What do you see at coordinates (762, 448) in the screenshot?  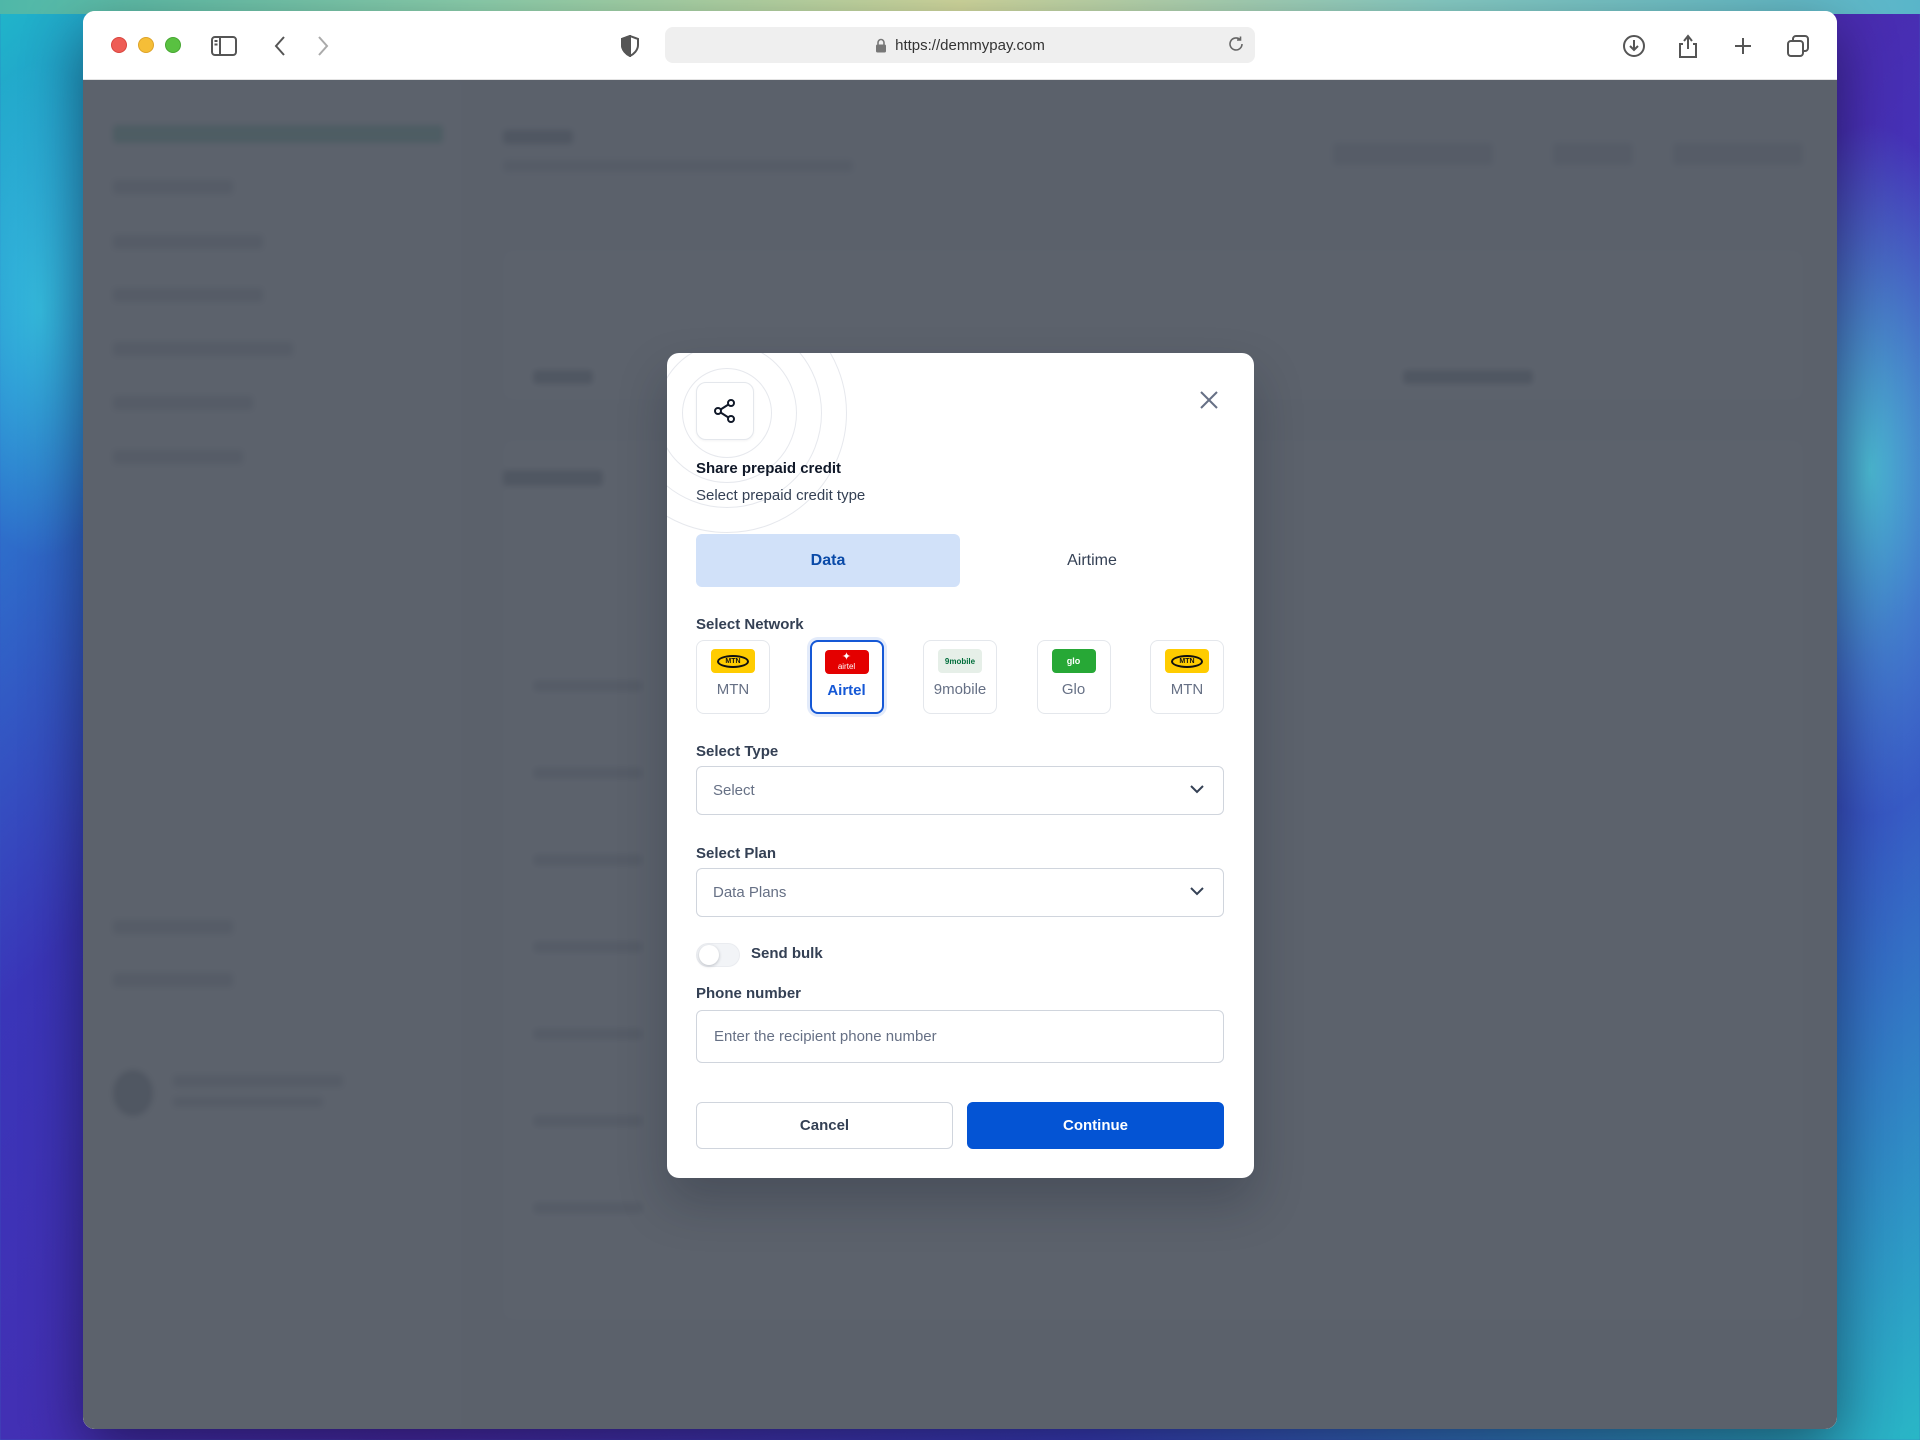 I see `decorative-rings` at bounding box center [762, 448].